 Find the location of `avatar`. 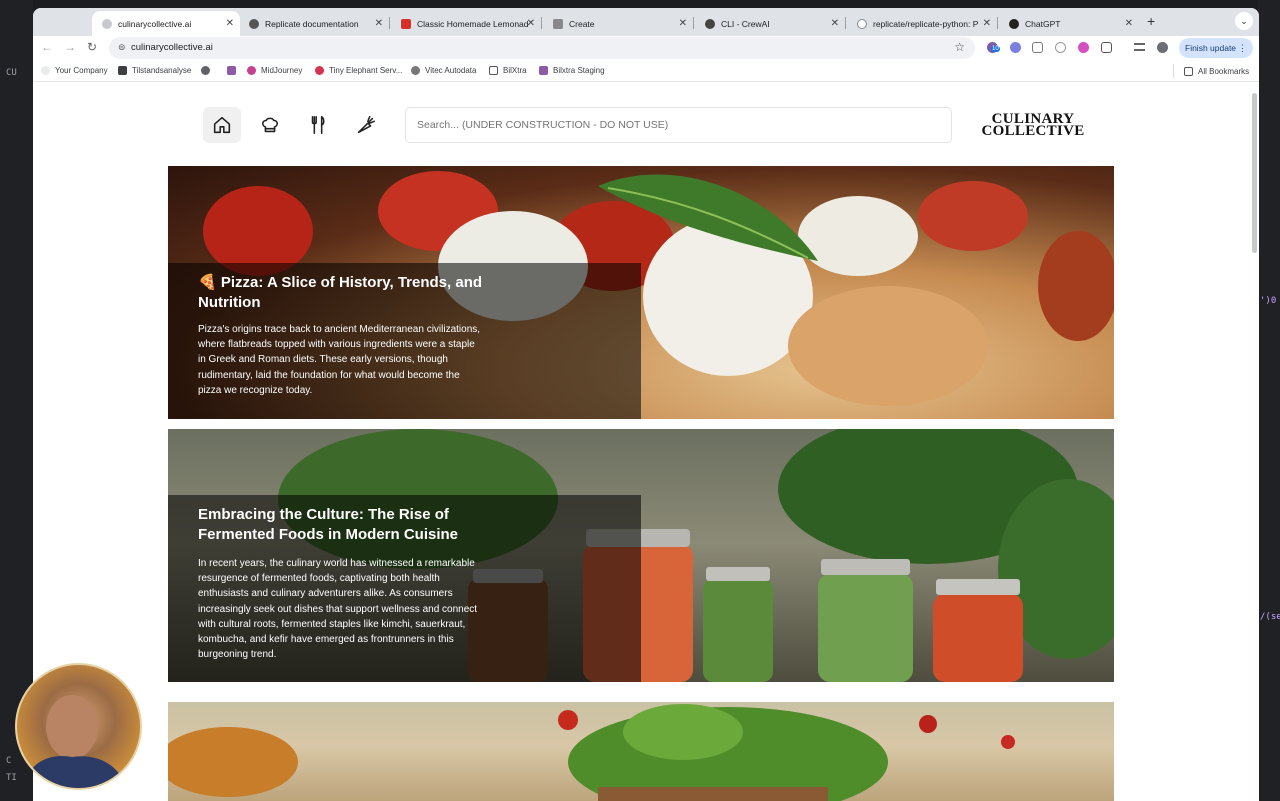

avatar is located at coordinates (1162, 47).